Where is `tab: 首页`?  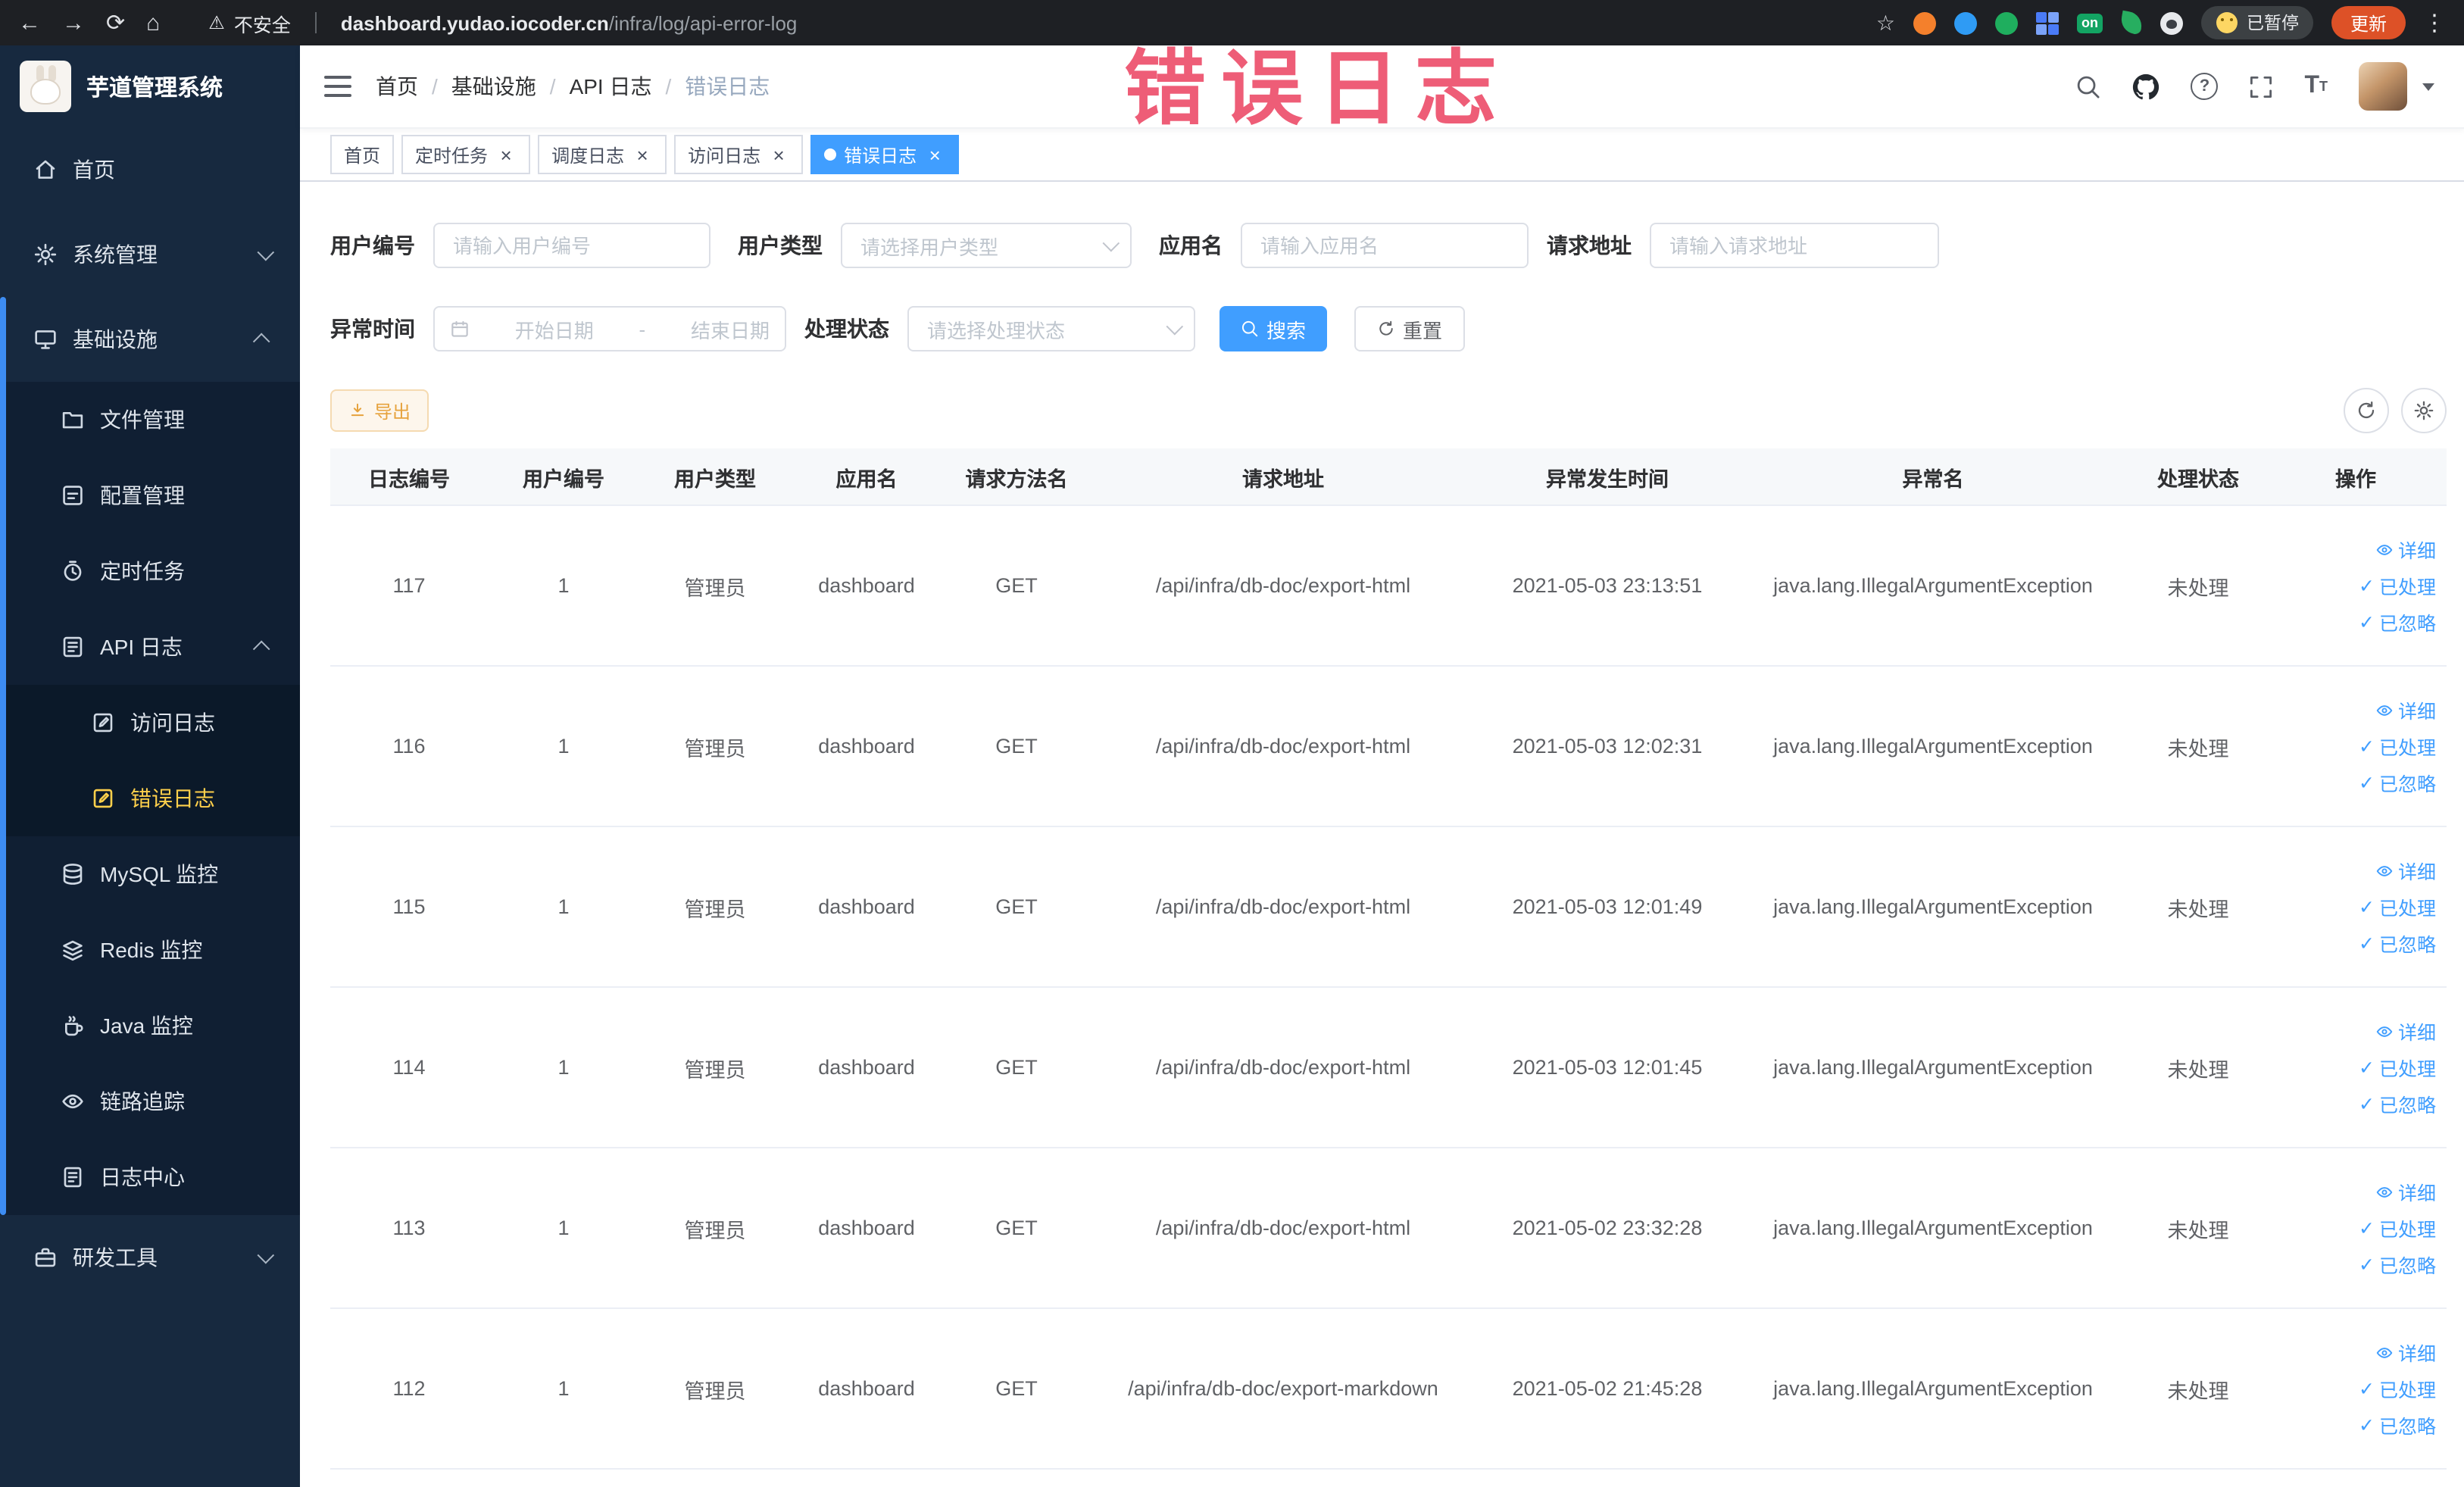
tab: 首页 is located at coordinates (362, 154).